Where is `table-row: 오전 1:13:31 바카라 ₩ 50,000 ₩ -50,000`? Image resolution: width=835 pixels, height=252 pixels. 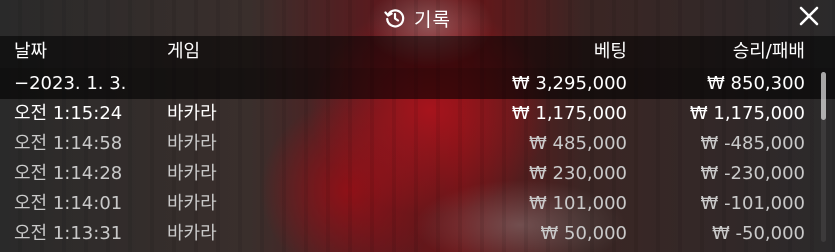
table-row: 오전 1:13:31 바카라 ₩ 50,000 ₩ -50,000 is located at coordinates (417, 234).